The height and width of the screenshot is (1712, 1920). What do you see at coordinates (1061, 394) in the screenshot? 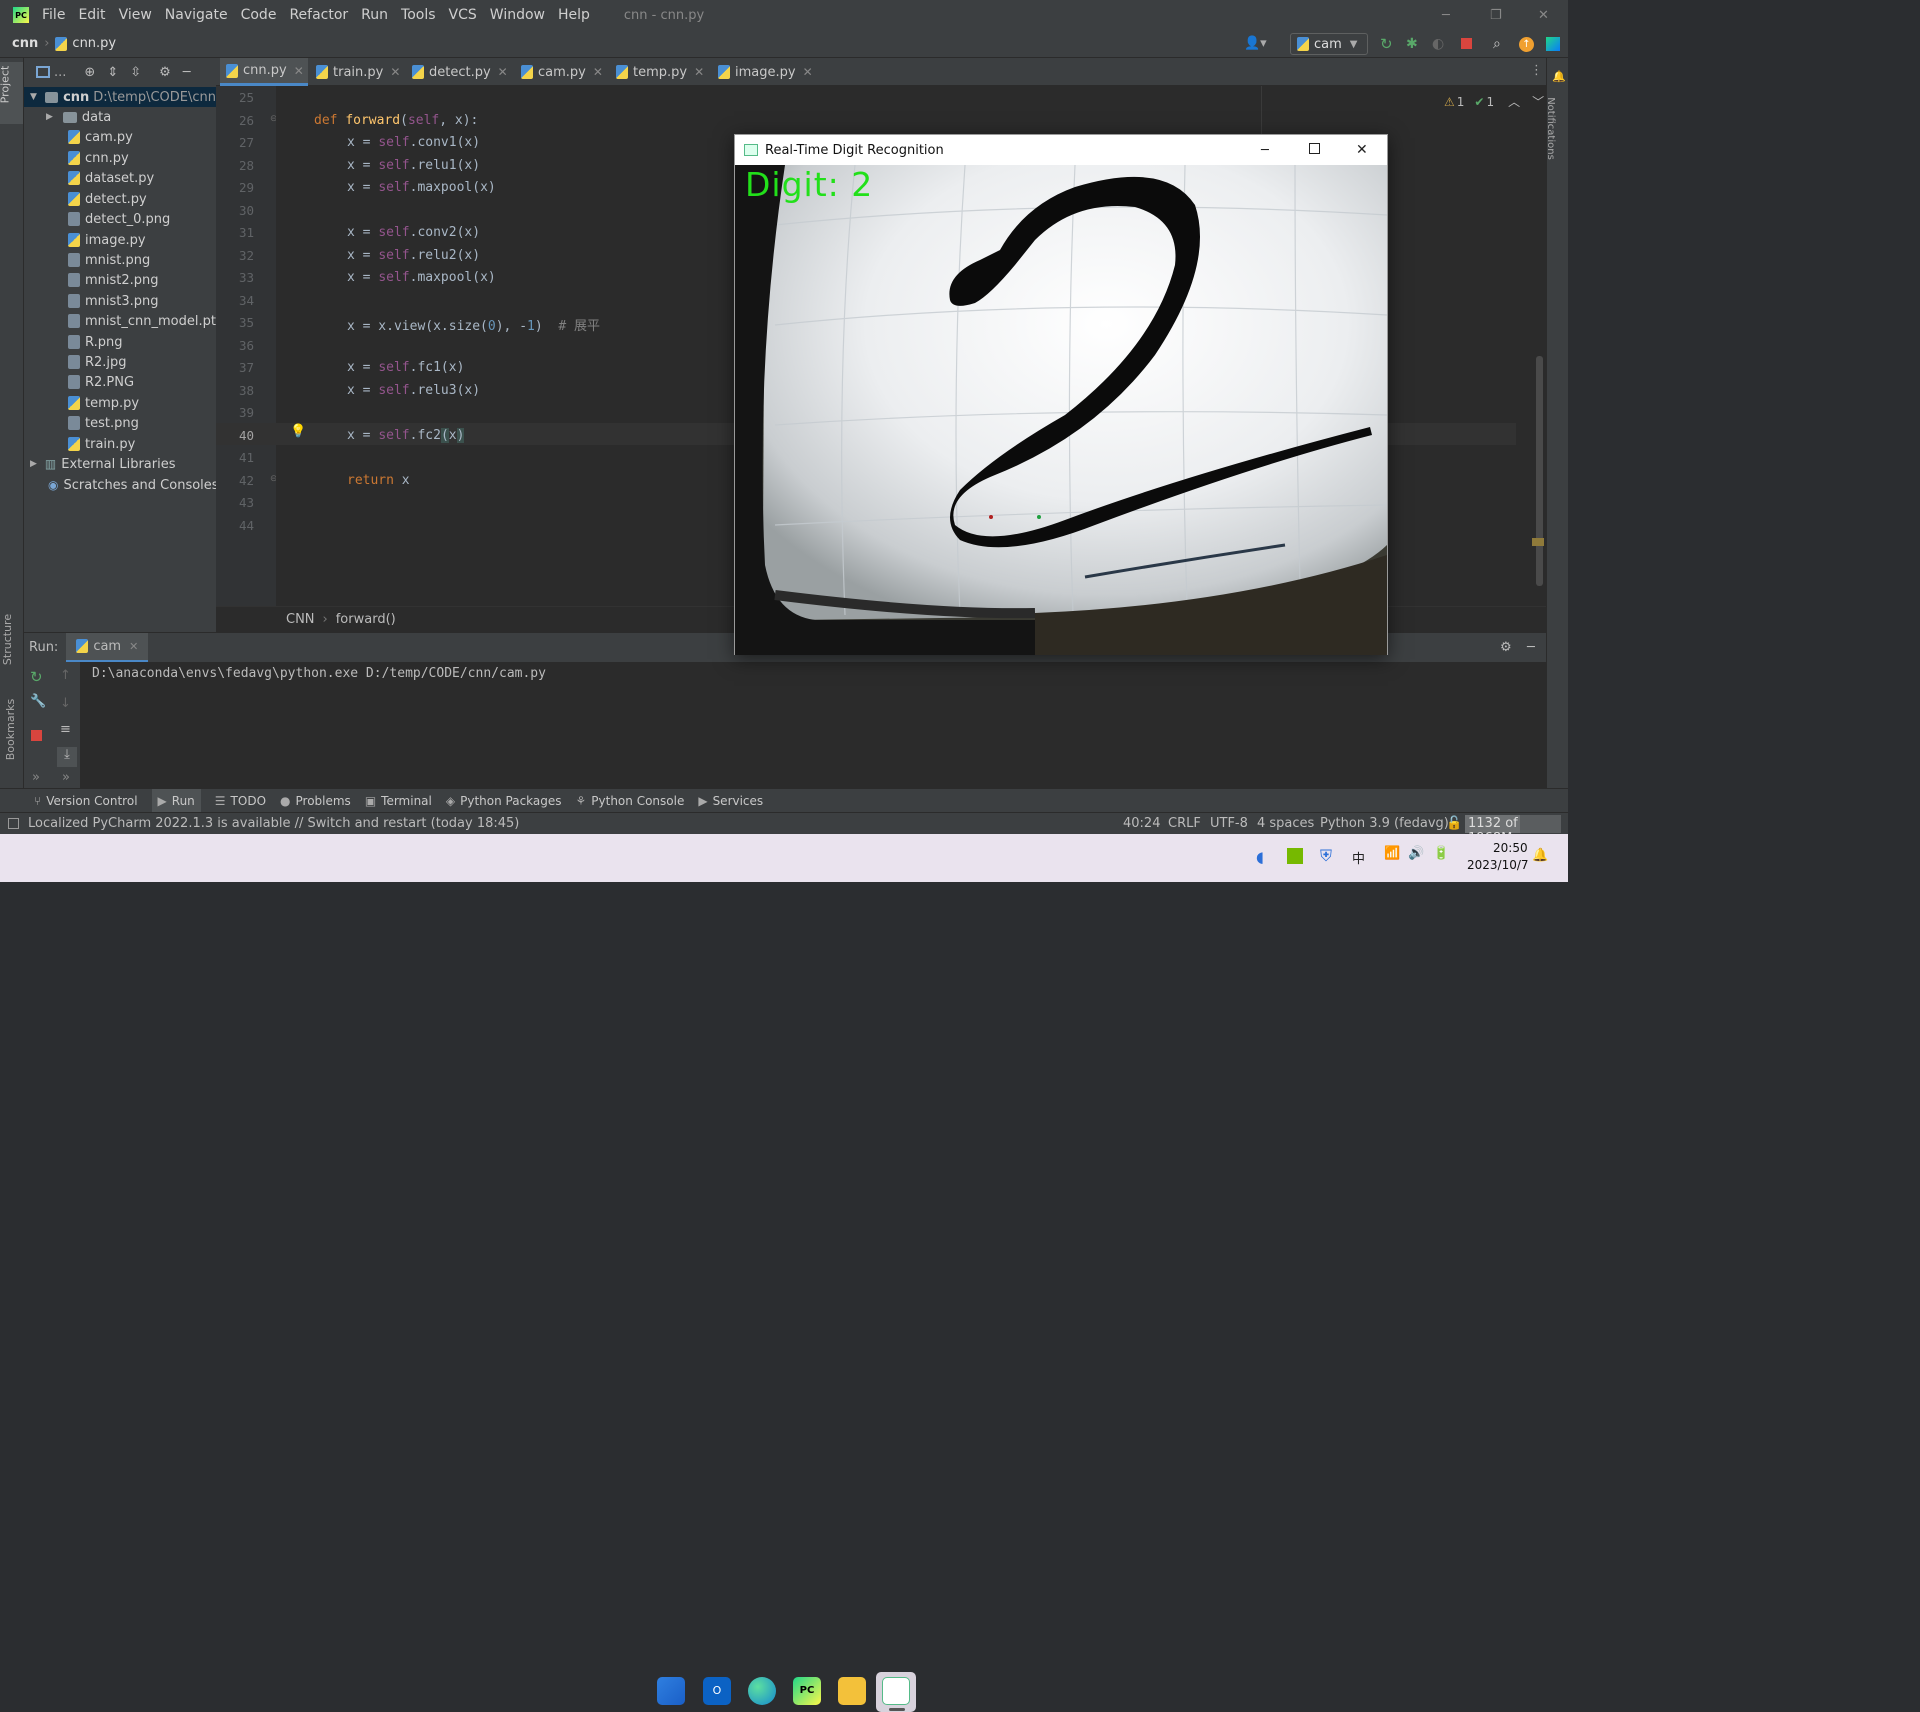
I see `opencv-window: Real-Time Digit Recognition ─ ✕ Digit: 2` at bounding box center [1061, 394].